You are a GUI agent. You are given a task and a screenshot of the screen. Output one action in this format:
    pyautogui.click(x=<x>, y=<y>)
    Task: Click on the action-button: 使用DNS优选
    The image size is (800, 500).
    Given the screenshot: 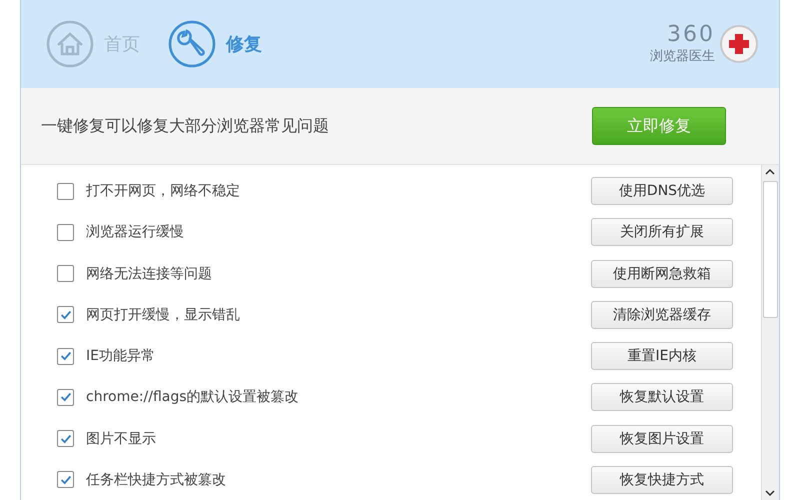 What is the action you would take?
    pyautogui.click(x=662, y=191)
    